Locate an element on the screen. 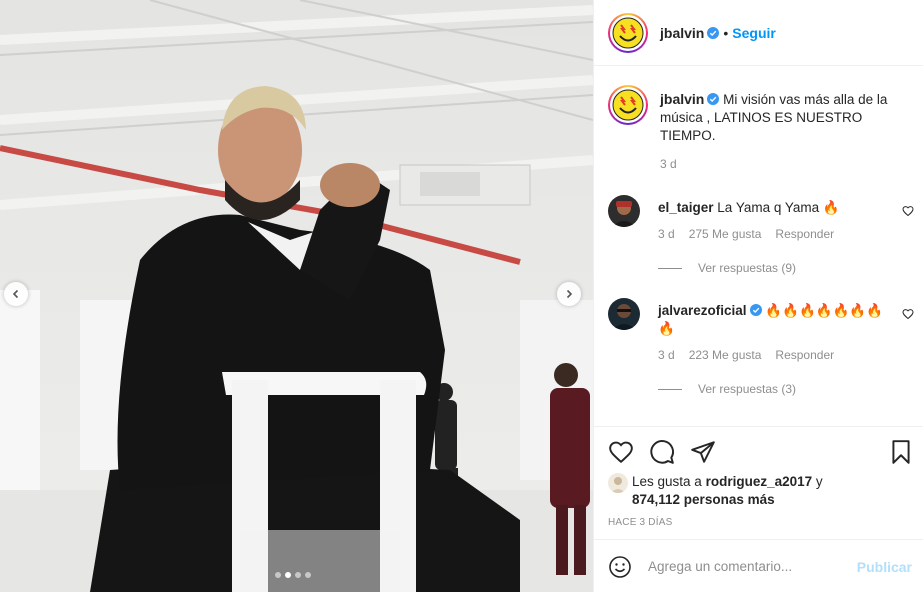  liker-username: rodriguez_a2017 is located at coordinates (759, 481).